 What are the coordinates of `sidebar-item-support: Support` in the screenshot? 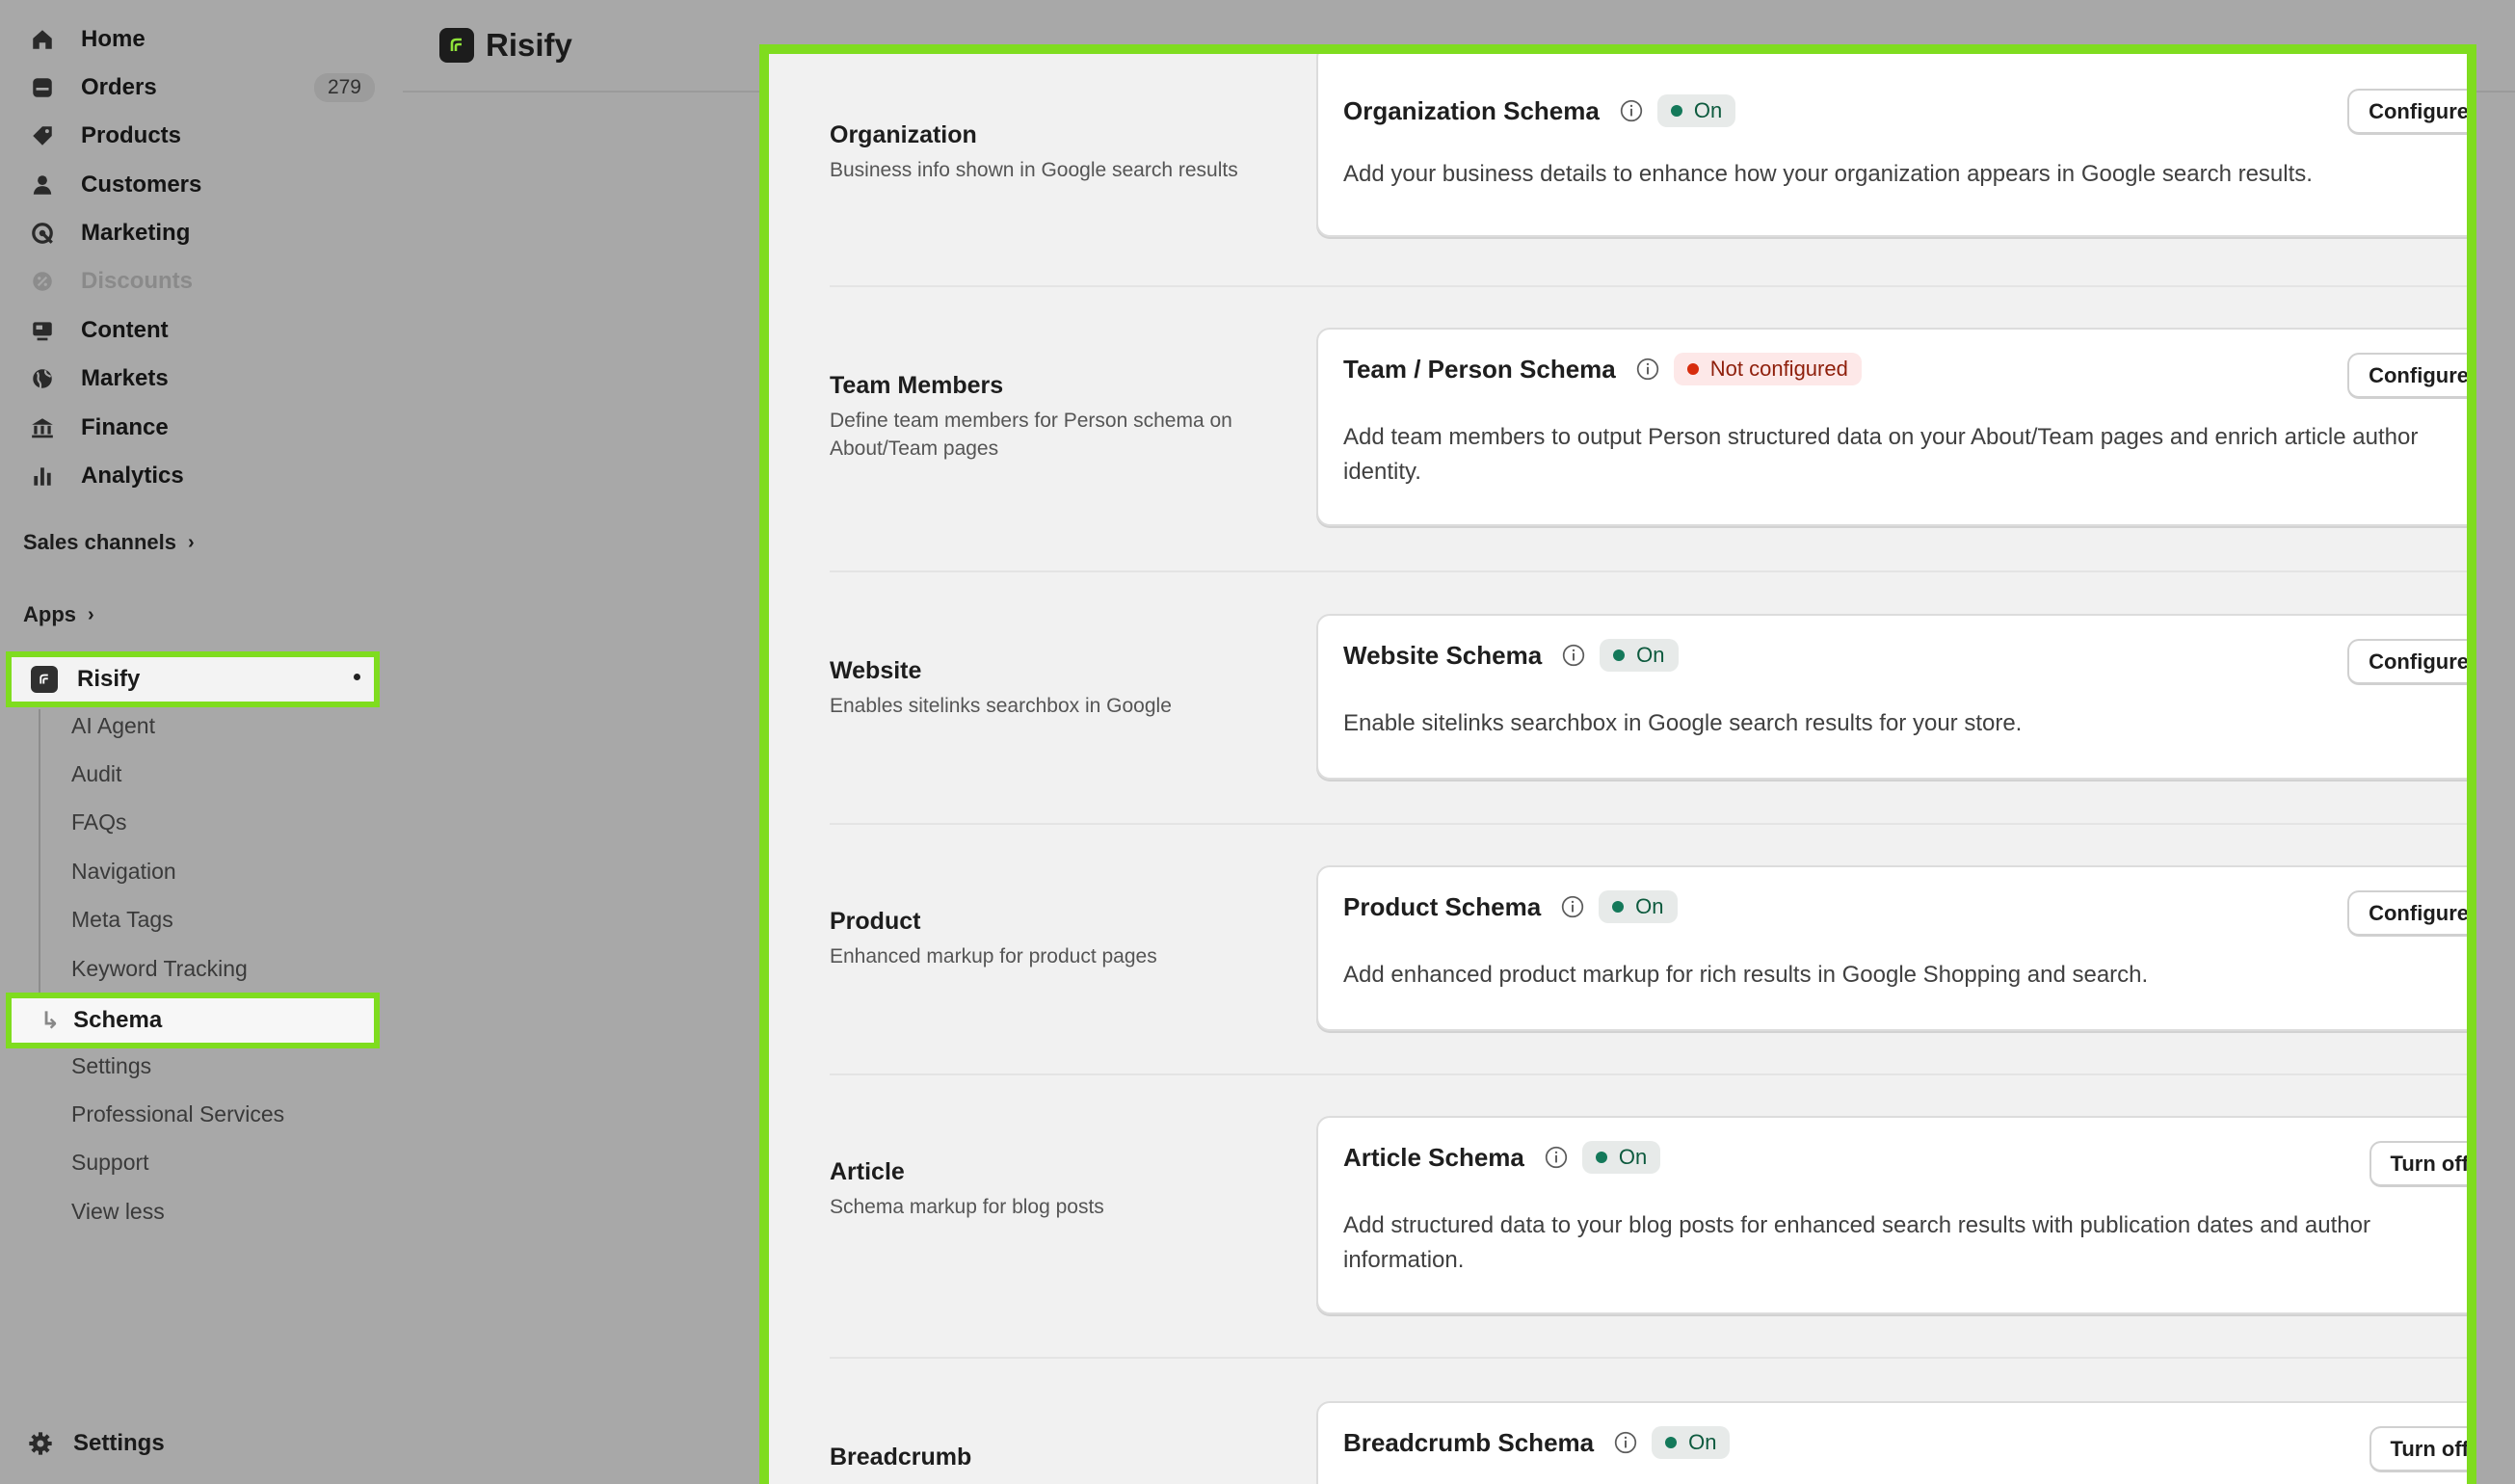 It's located at (110, 1163).